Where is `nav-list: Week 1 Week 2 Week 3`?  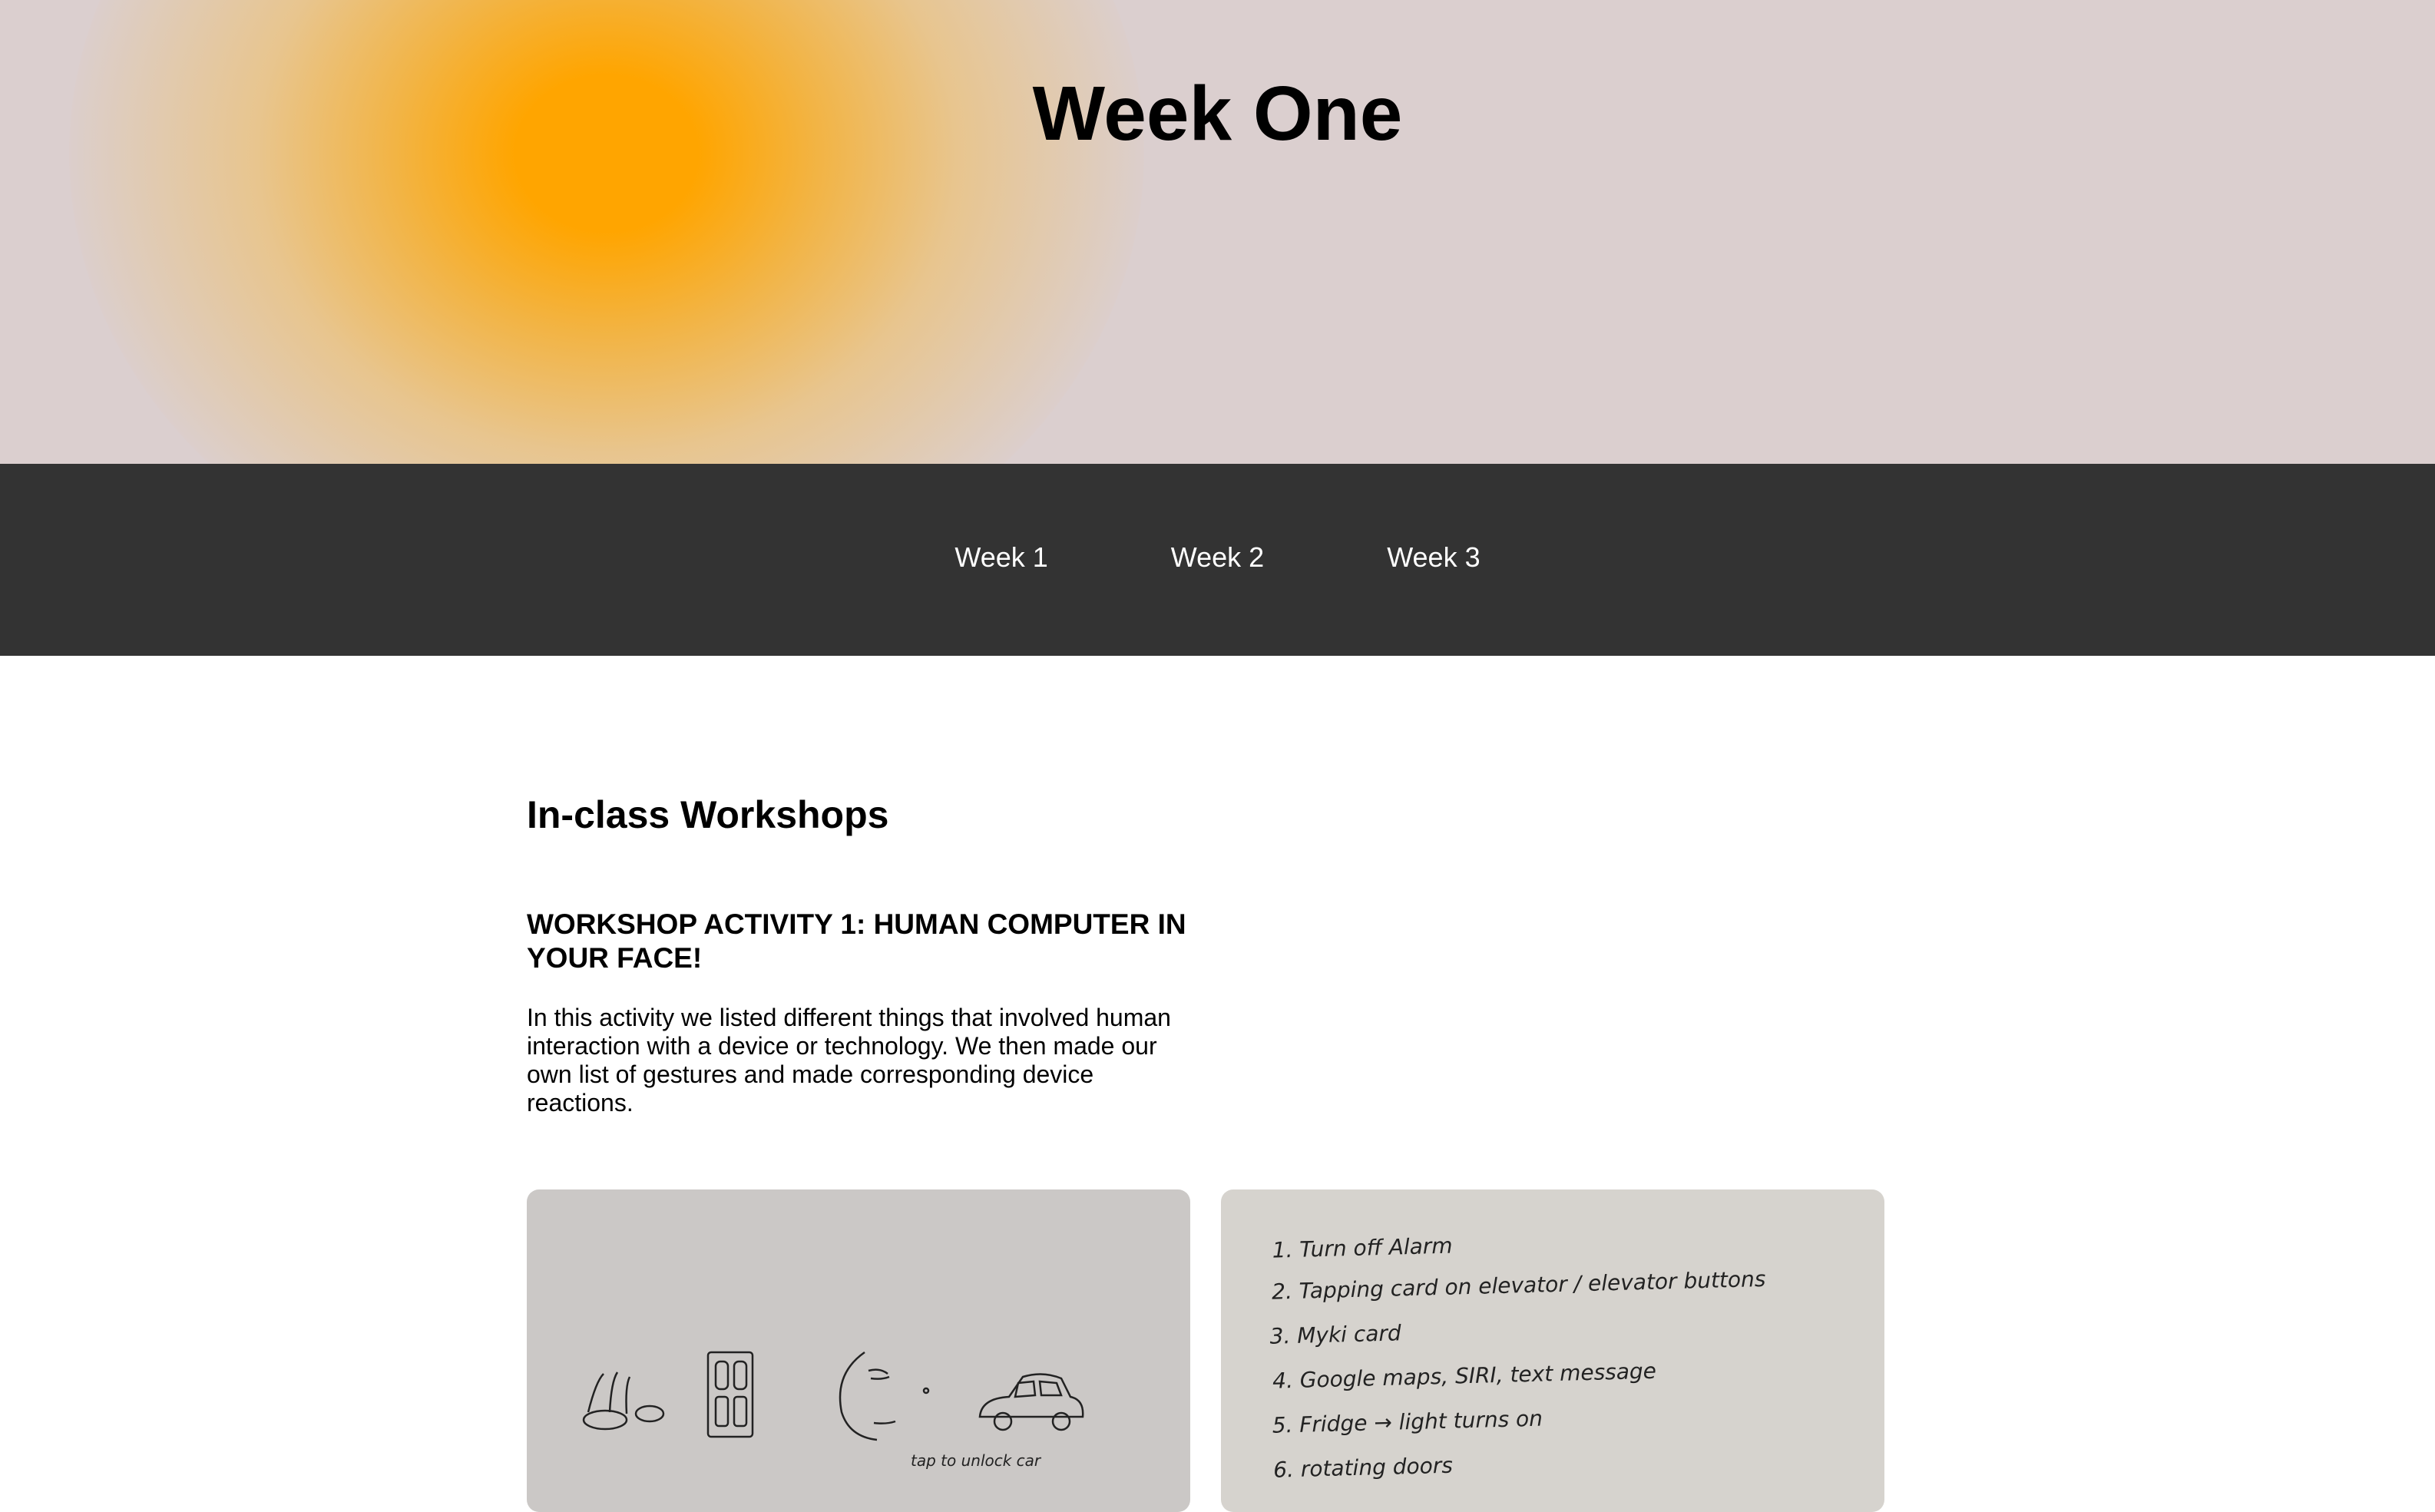 nav-list: Week 1 Week 2 Week 3 is located at coordinates (1217, 557).